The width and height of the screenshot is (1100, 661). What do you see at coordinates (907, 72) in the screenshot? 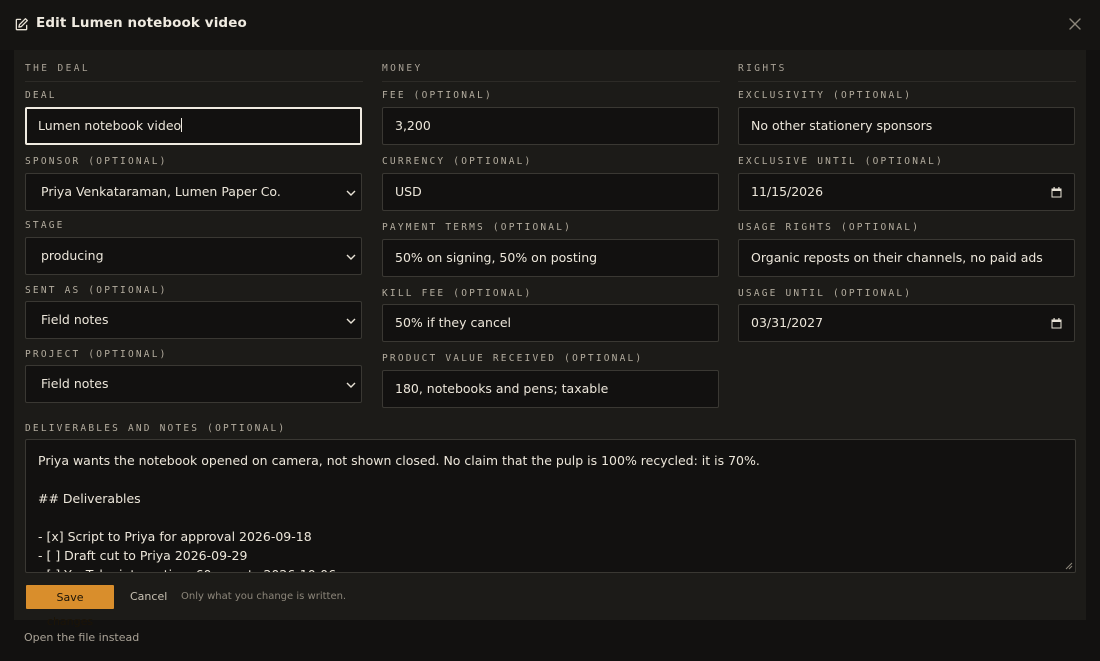
I see `section-heading-rights: RIGHTS` at bounding box center [907, 72].